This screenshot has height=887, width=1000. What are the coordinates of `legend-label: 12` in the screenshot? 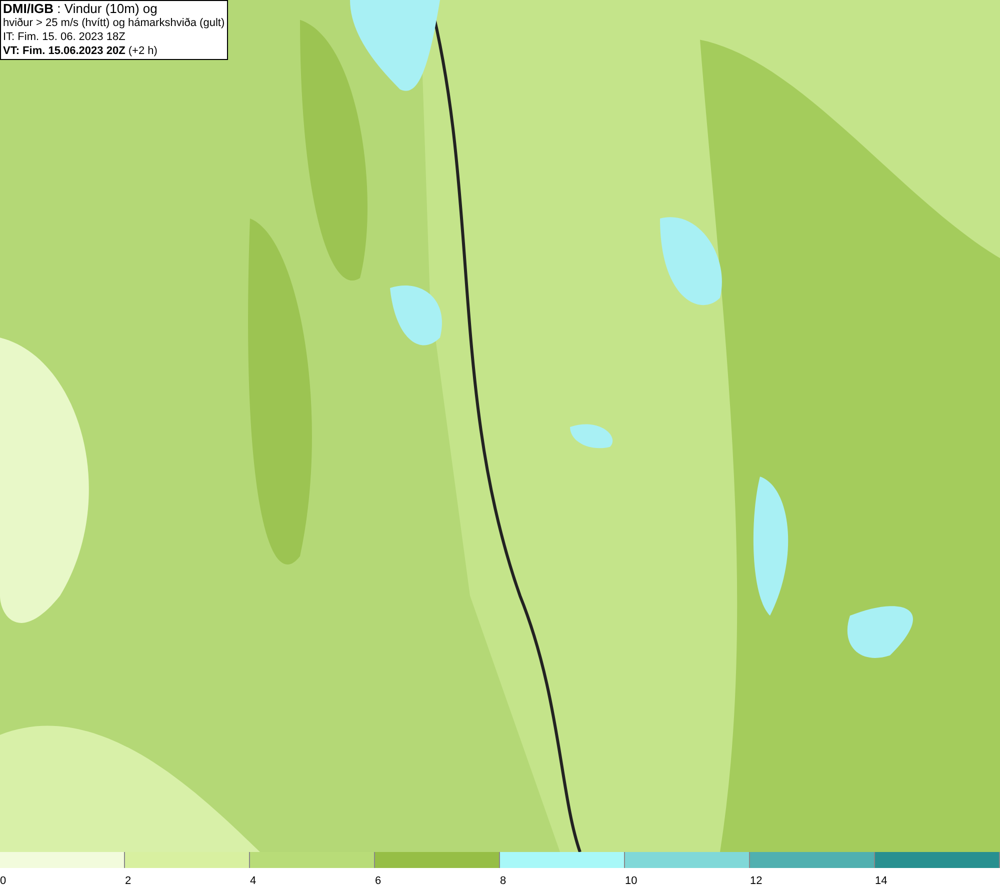 It's located at (756, 880).